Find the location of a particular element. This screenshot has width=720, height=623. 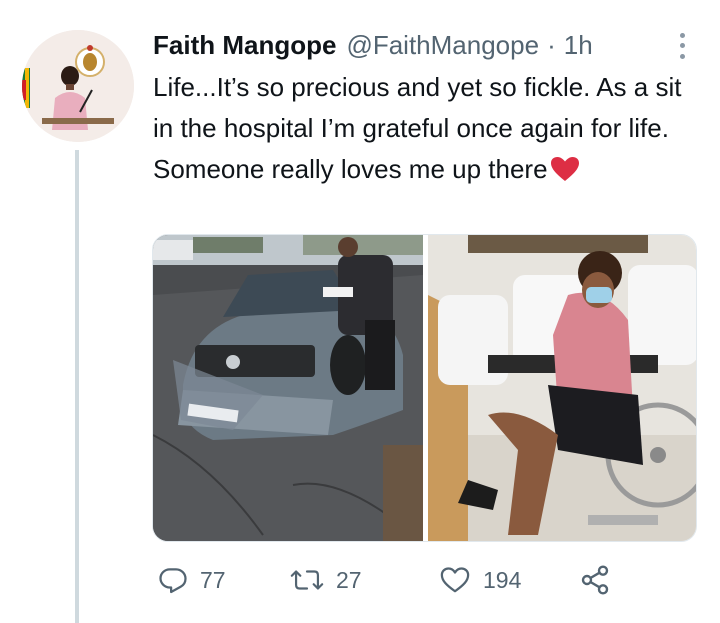

reply-icon is located at coordinates (173, 581).